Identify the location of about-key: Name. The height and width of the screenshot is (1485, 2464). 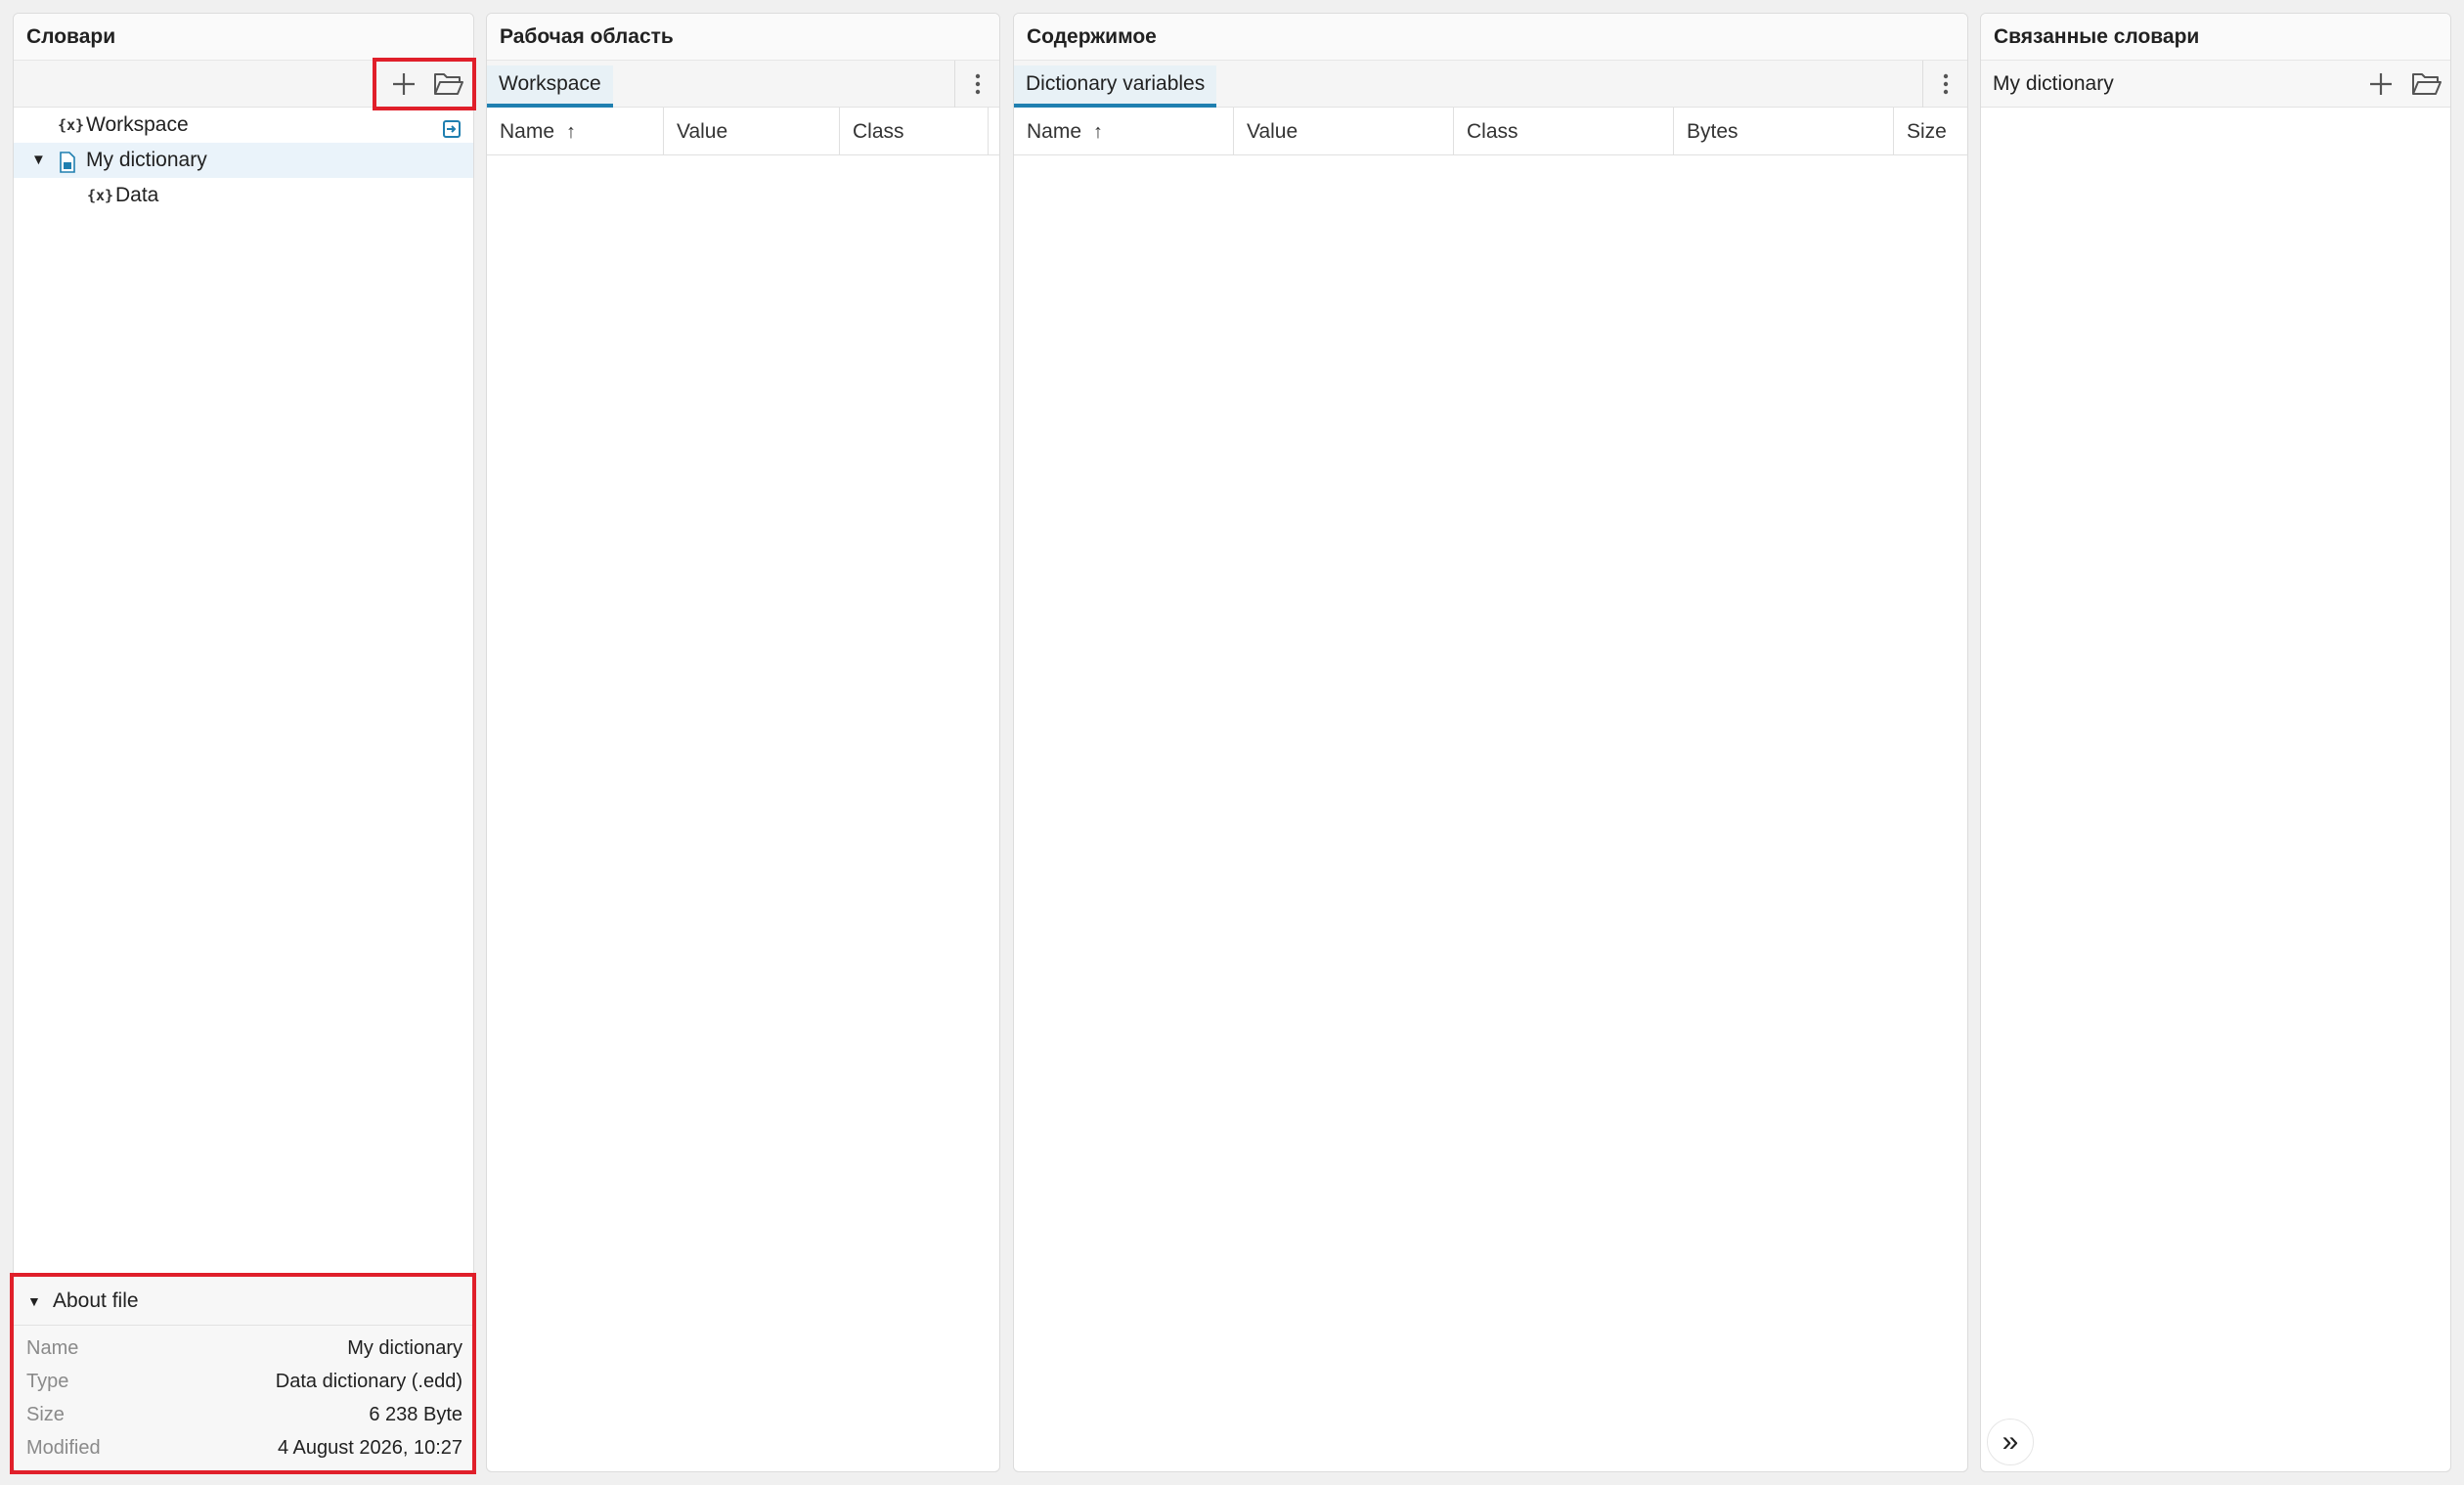
(52, 1348).